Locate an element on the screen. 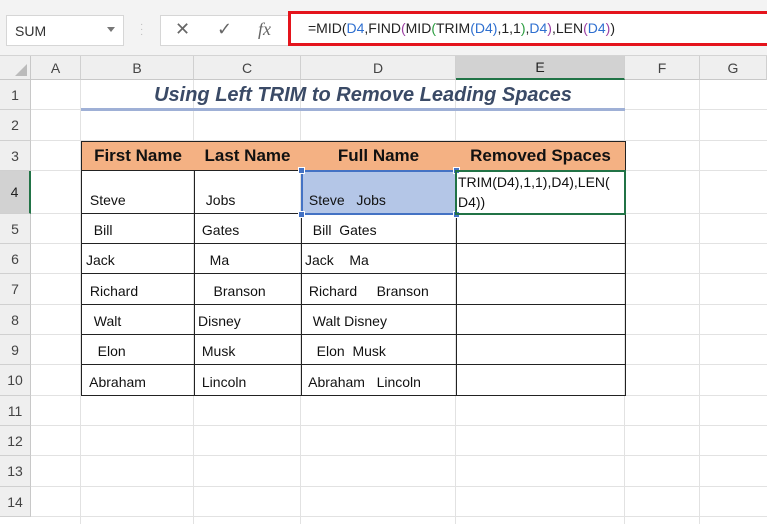  row-header-9: 9 is located at coordinates (15, 350).